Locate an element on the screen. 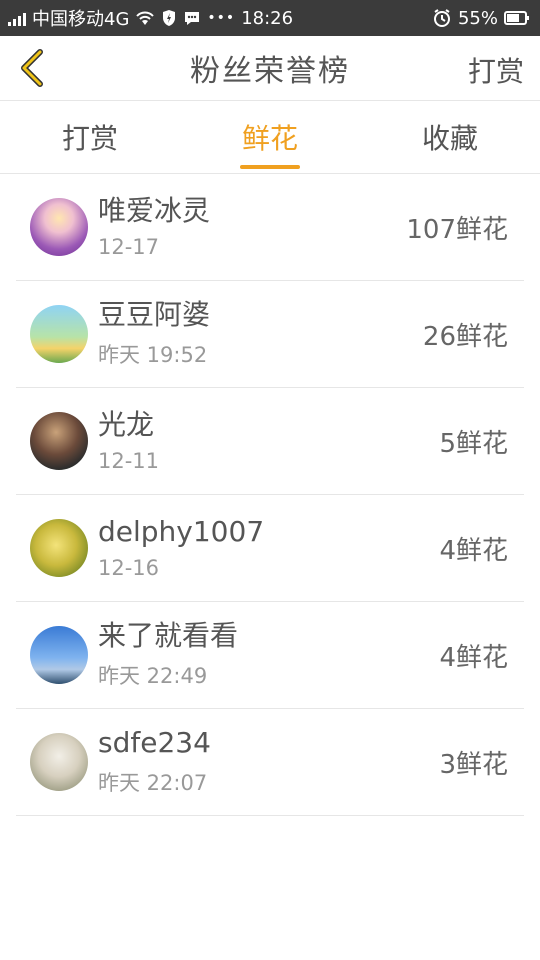  tab-reward: 打赏 is located at coordinates (90, 137).